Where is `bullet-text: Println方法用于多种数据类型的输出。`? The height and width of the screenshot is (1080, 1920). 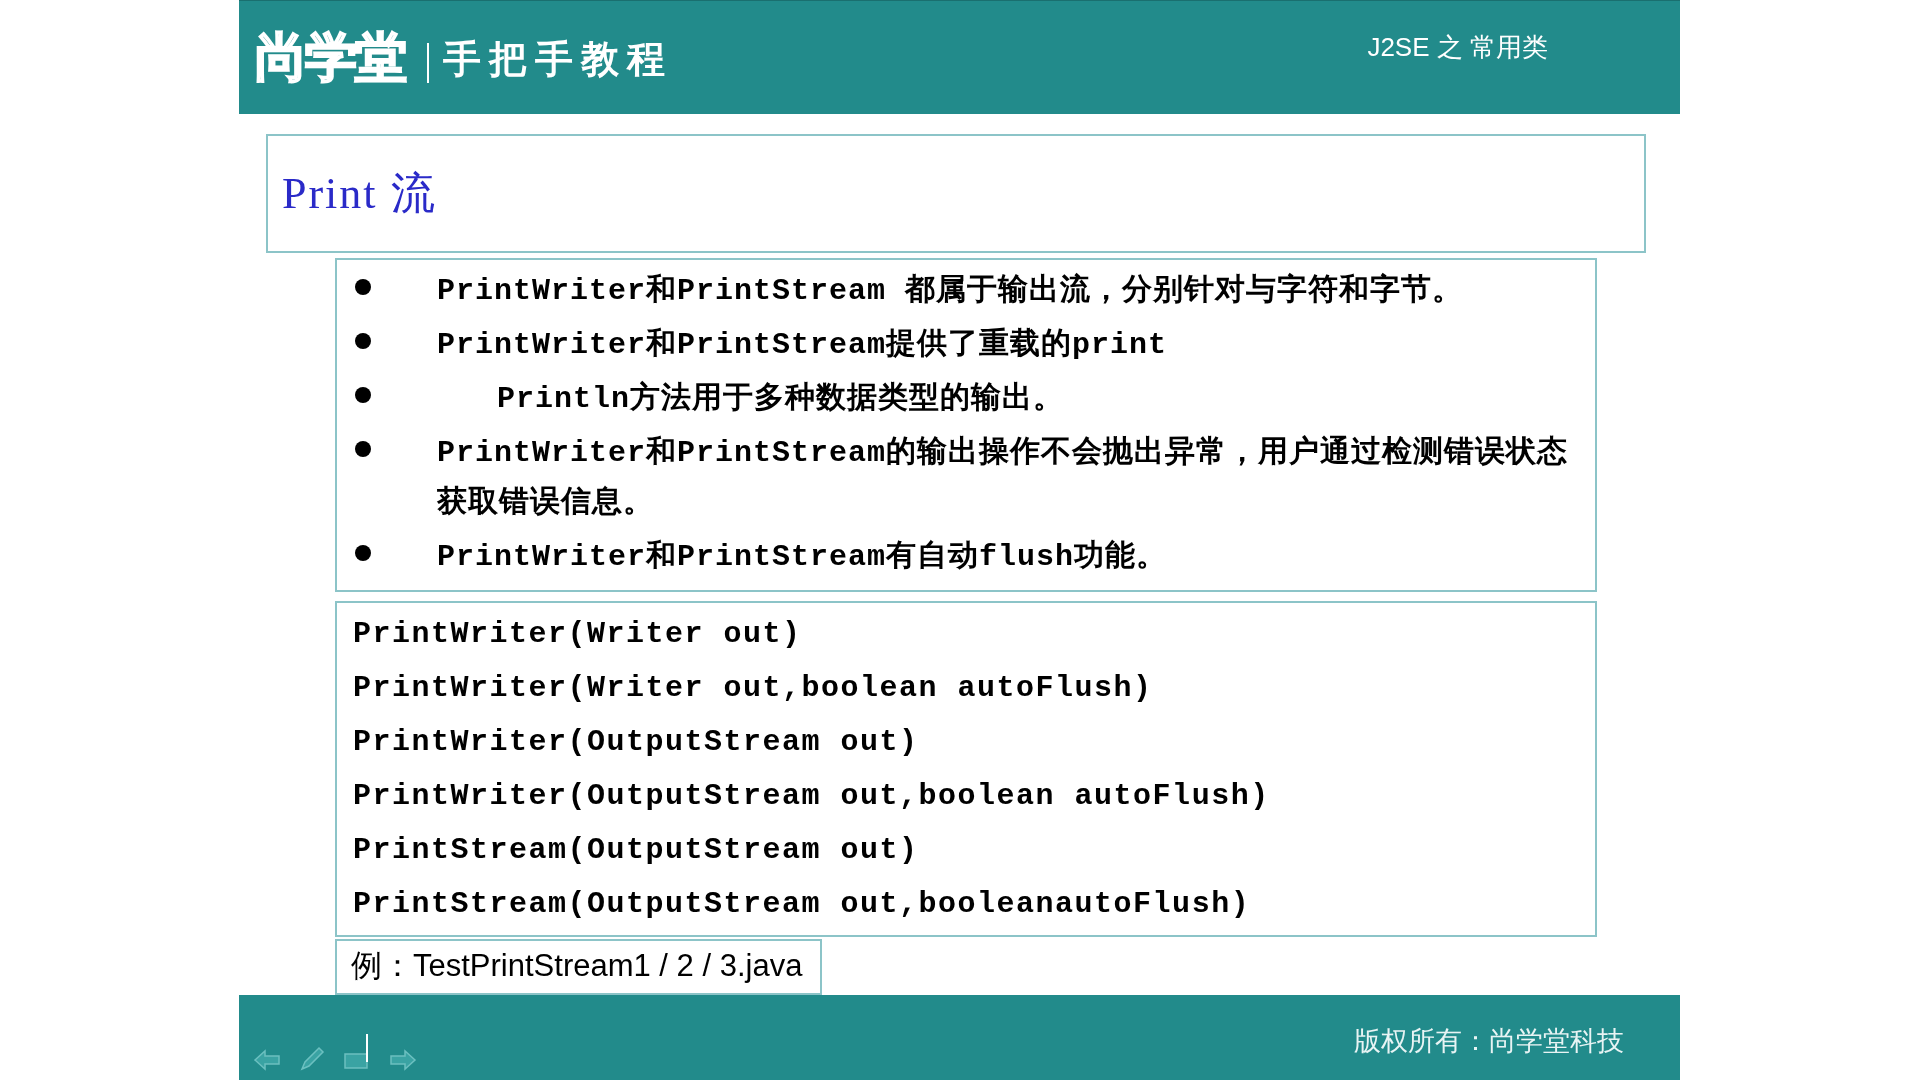 bullet-text: Println方法用于多种数据类型的输出。 is located at coordinates (781, 399).